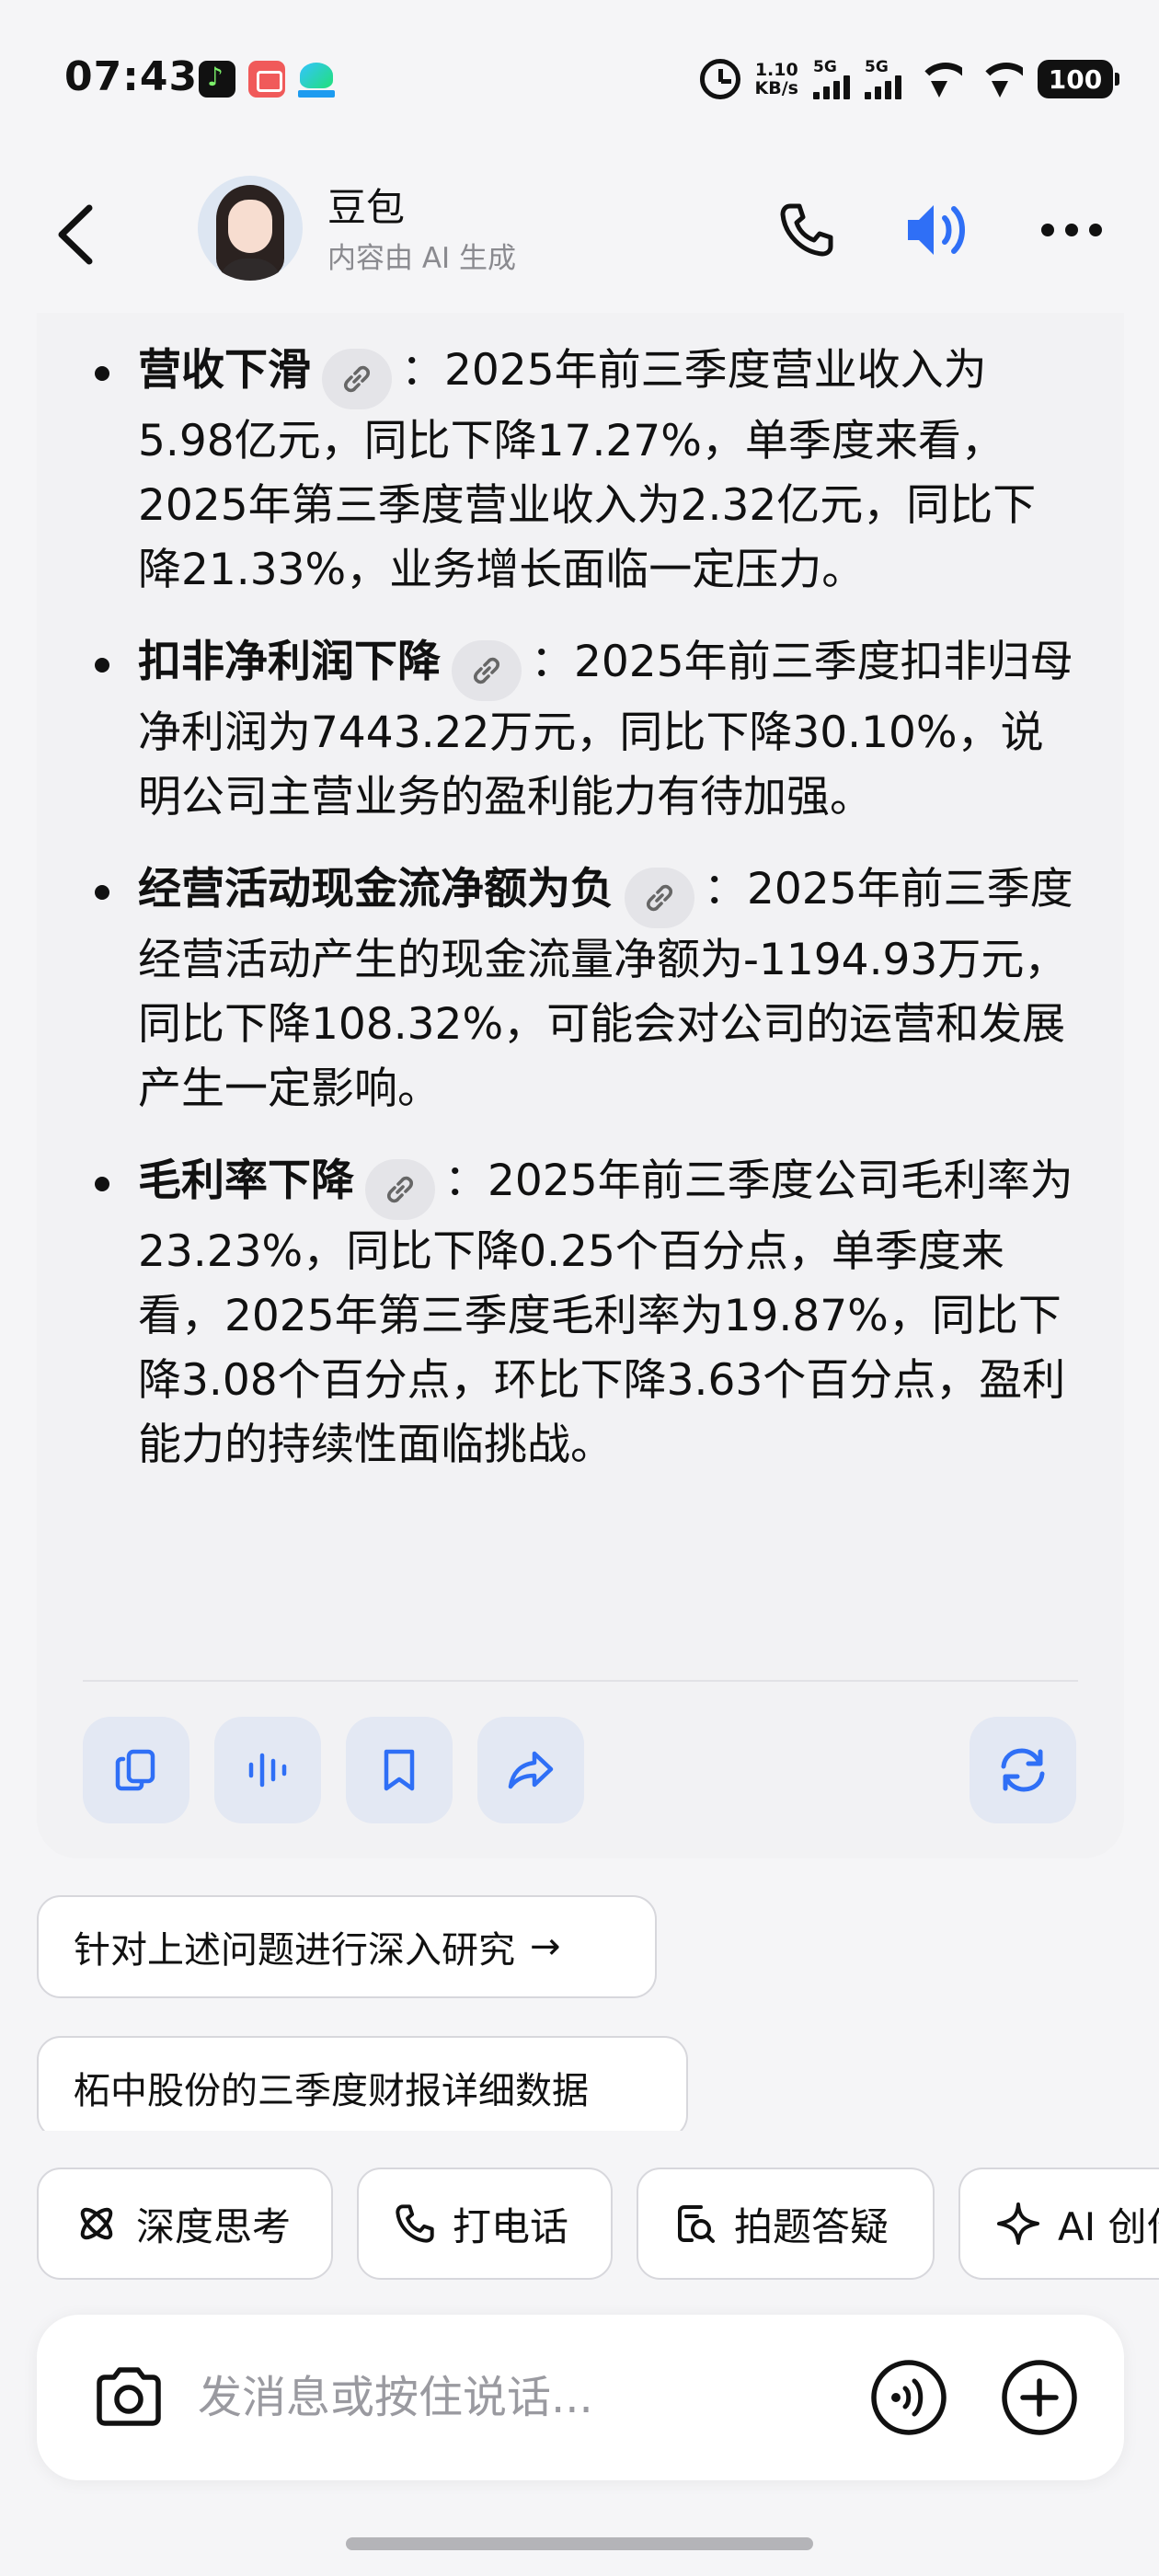 Image resolution: width=1159 pixels, height=2576 pixels. I want to click on signal-1: 5G, so click(831, 78).